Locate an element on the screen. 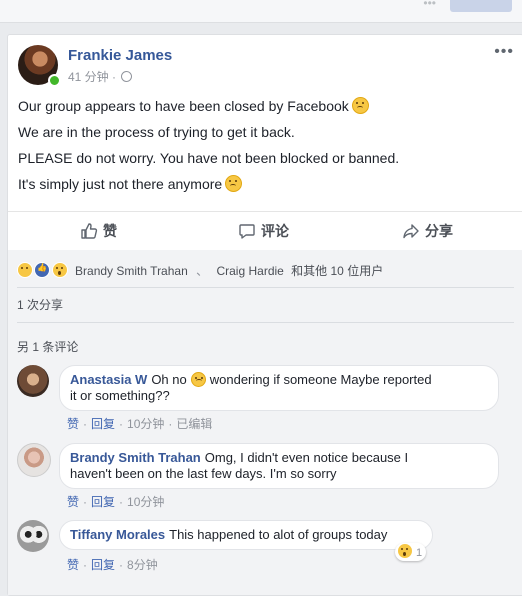 Image resolution: width=522 pixels, height=596 pixels. post-more-options-icon: ••• is located at coordinates (504, 52).